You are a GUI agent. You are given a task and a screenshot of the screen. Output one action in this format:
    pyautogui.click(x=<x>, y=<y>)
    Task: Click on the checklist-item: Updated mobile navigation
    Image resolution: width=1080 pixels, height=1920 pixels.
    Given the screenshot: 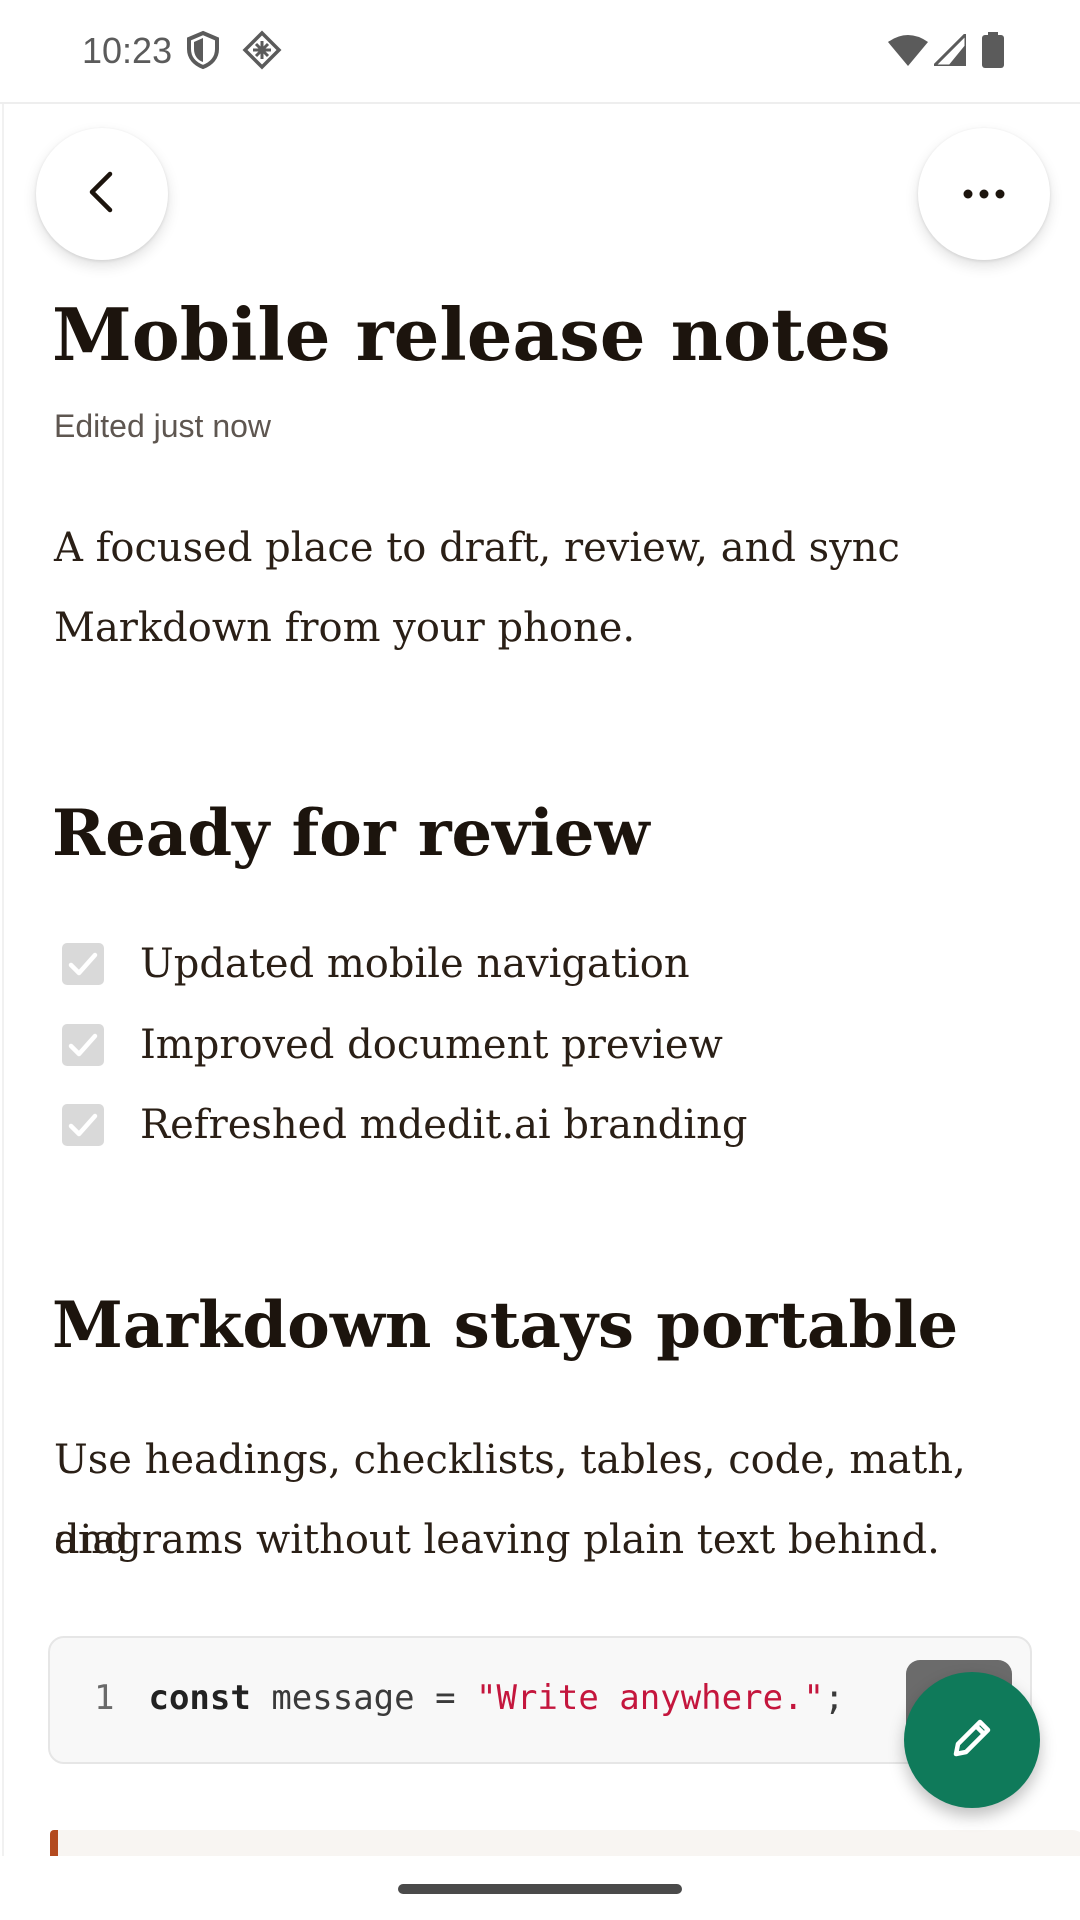 What is the action you would take?
    pyautogui.click(x=376, y=964)
    